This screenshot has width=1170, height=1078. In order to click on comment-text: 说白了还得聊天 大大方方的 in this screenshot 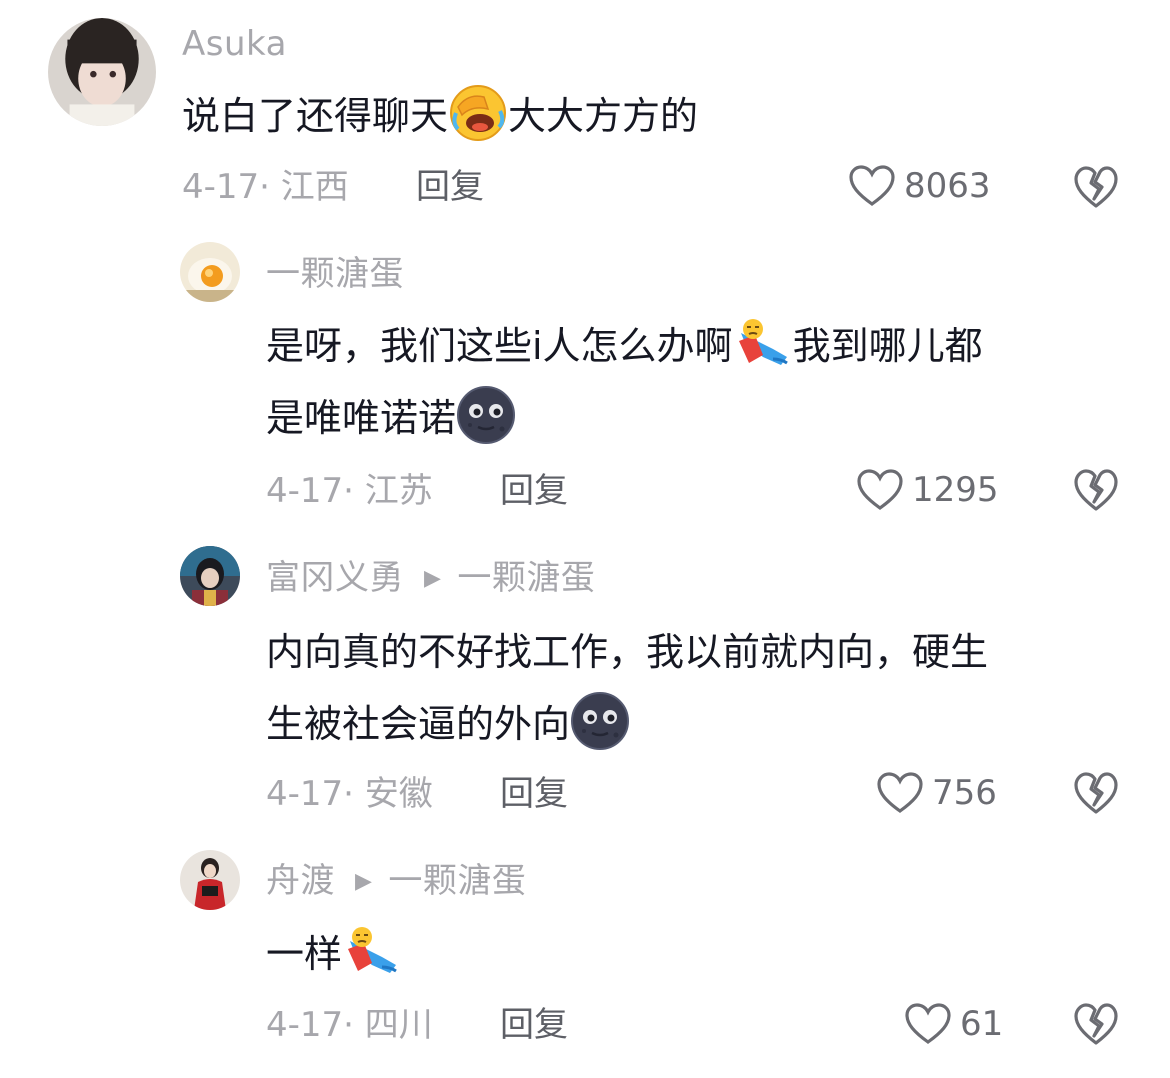, I will do `click(440, 116)`.